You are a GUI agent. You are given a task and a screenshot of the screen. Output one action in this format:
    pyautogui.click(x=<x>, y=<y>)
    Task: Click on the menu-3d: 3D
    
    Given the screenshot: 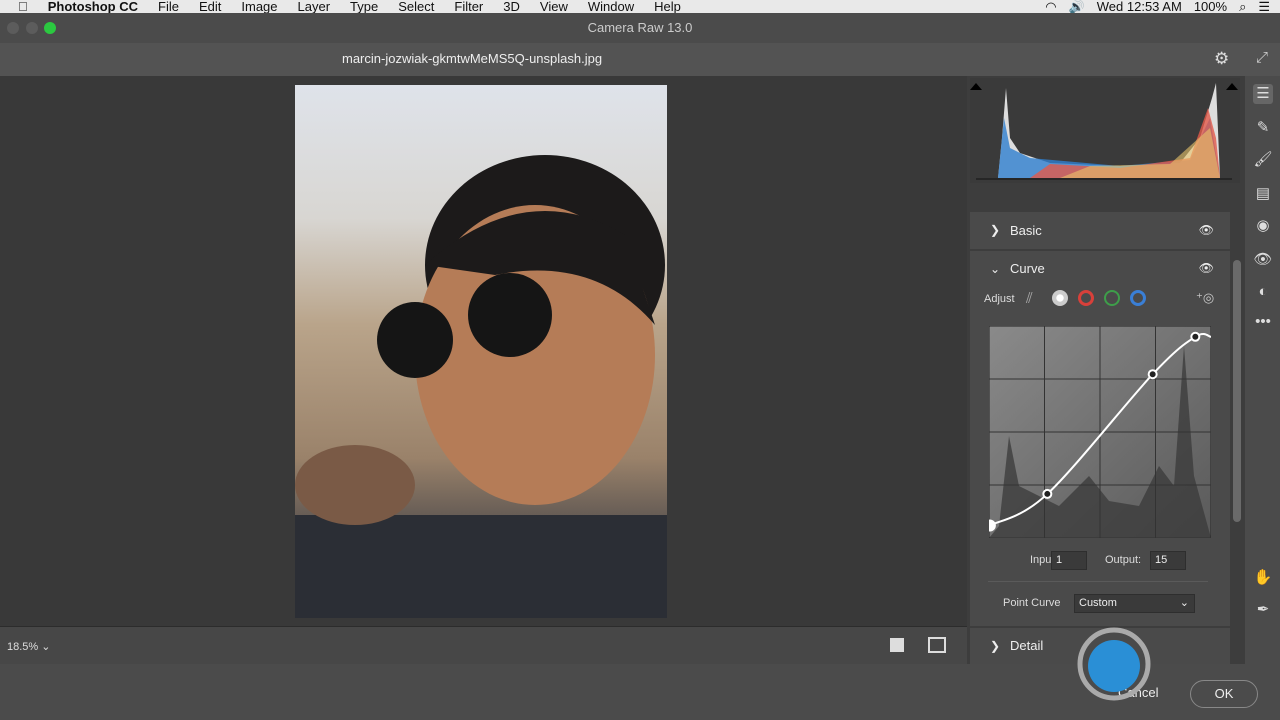 What is the action you would take?
    pyautogui.click(x=511, y=6)
    